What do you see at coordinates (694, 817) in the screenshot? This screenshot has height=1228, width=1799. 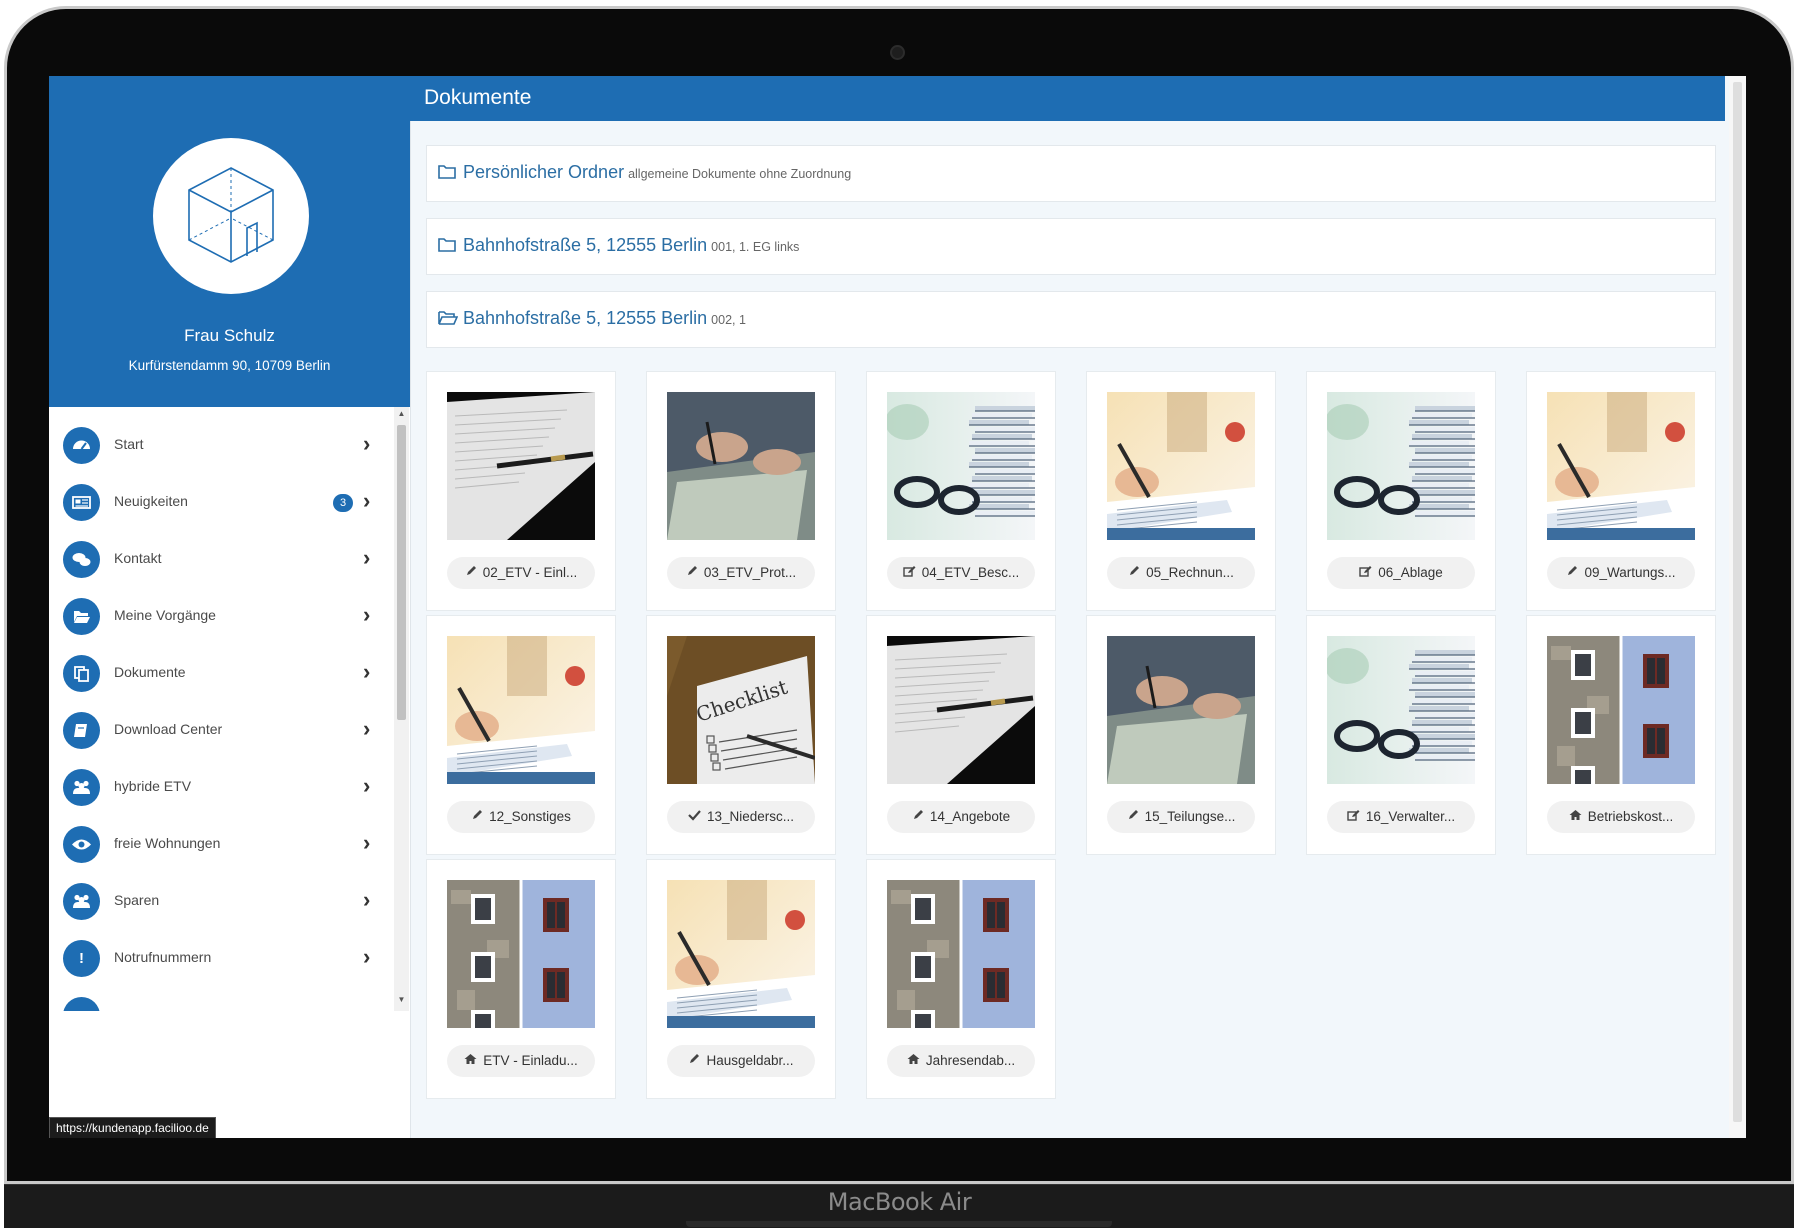 I see `check-icon` at bounding box center [694, 817].